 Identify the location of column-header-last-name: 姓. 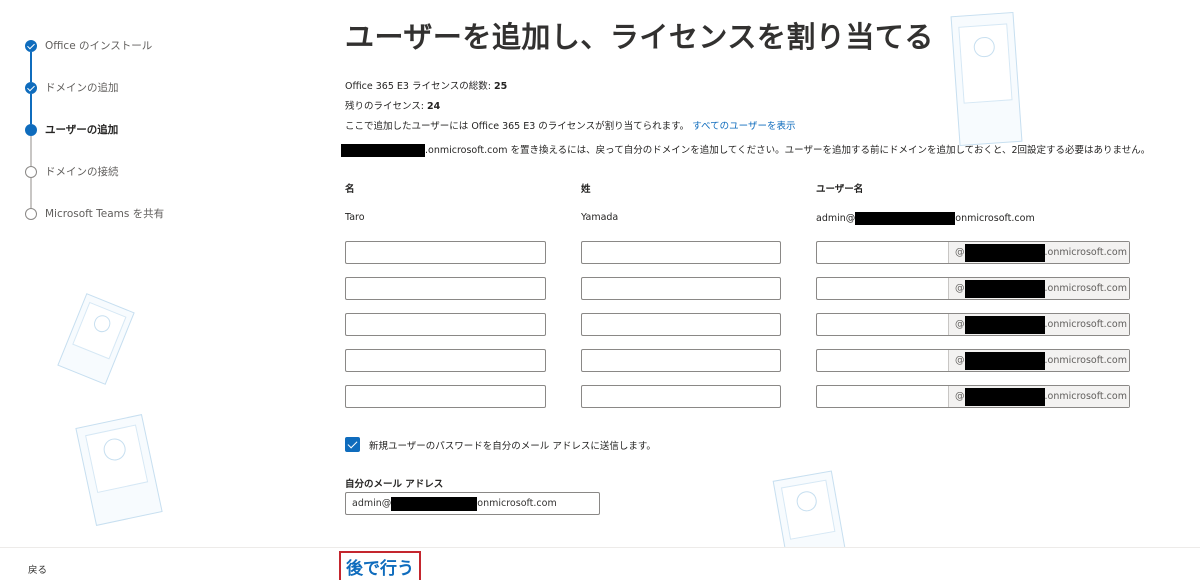
(586, 189).